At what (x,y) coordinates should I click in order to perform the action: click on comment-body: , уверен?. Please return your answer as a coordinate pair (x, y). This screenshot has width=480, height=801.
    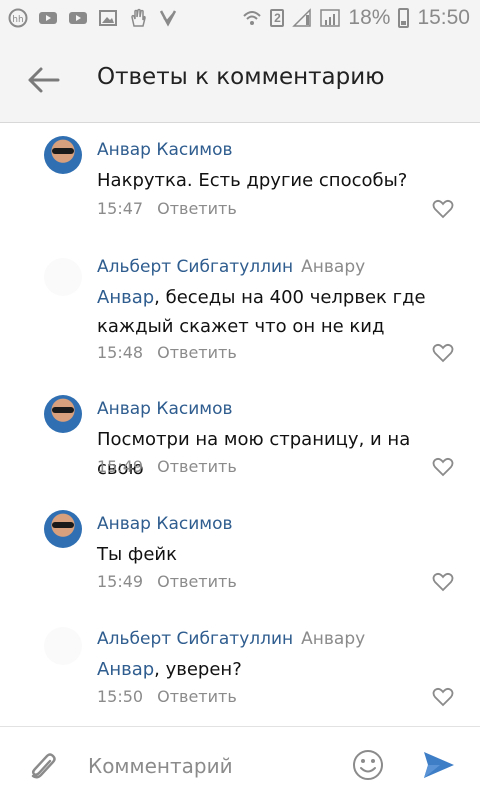
    Looking at the image, I should click on (198, 669).